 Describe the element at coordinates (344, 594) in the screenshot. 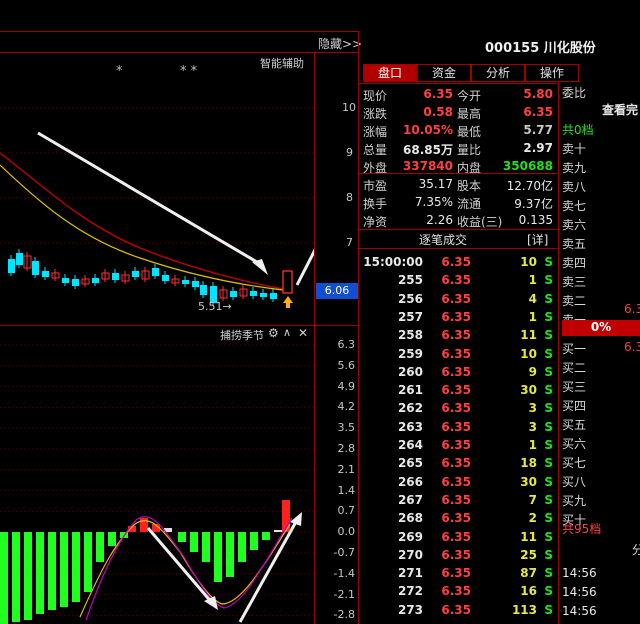

I see `indicator-axis-label: -2.1` at that location.